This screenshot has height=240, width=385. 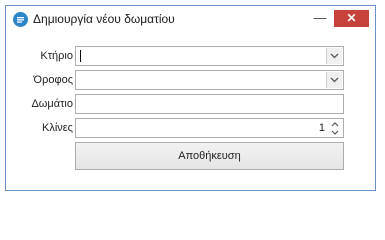 I want to click on text-cursor, so click(x=80, y=56).